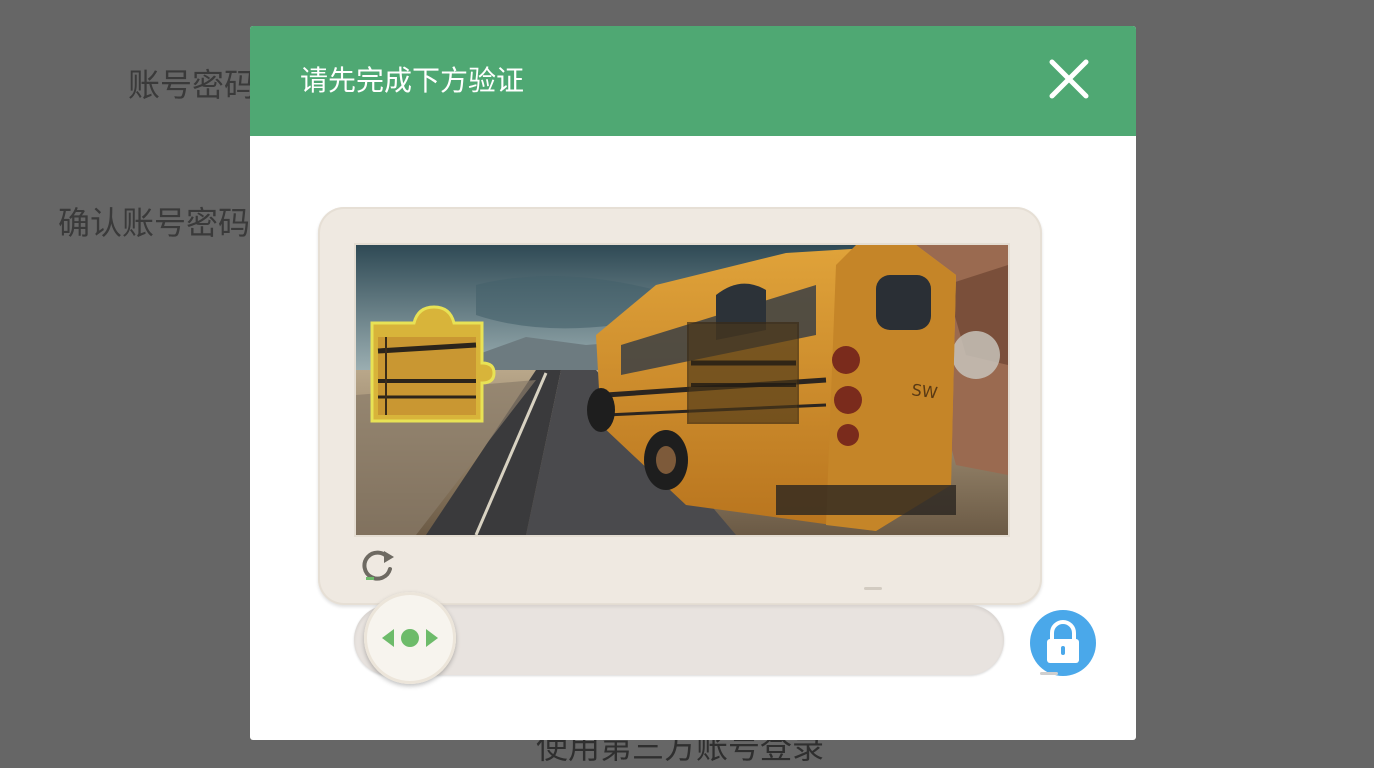 This screenshot has width=1374, height=768. I want to click on account-password-label: 账号密码, so click(192, 85).